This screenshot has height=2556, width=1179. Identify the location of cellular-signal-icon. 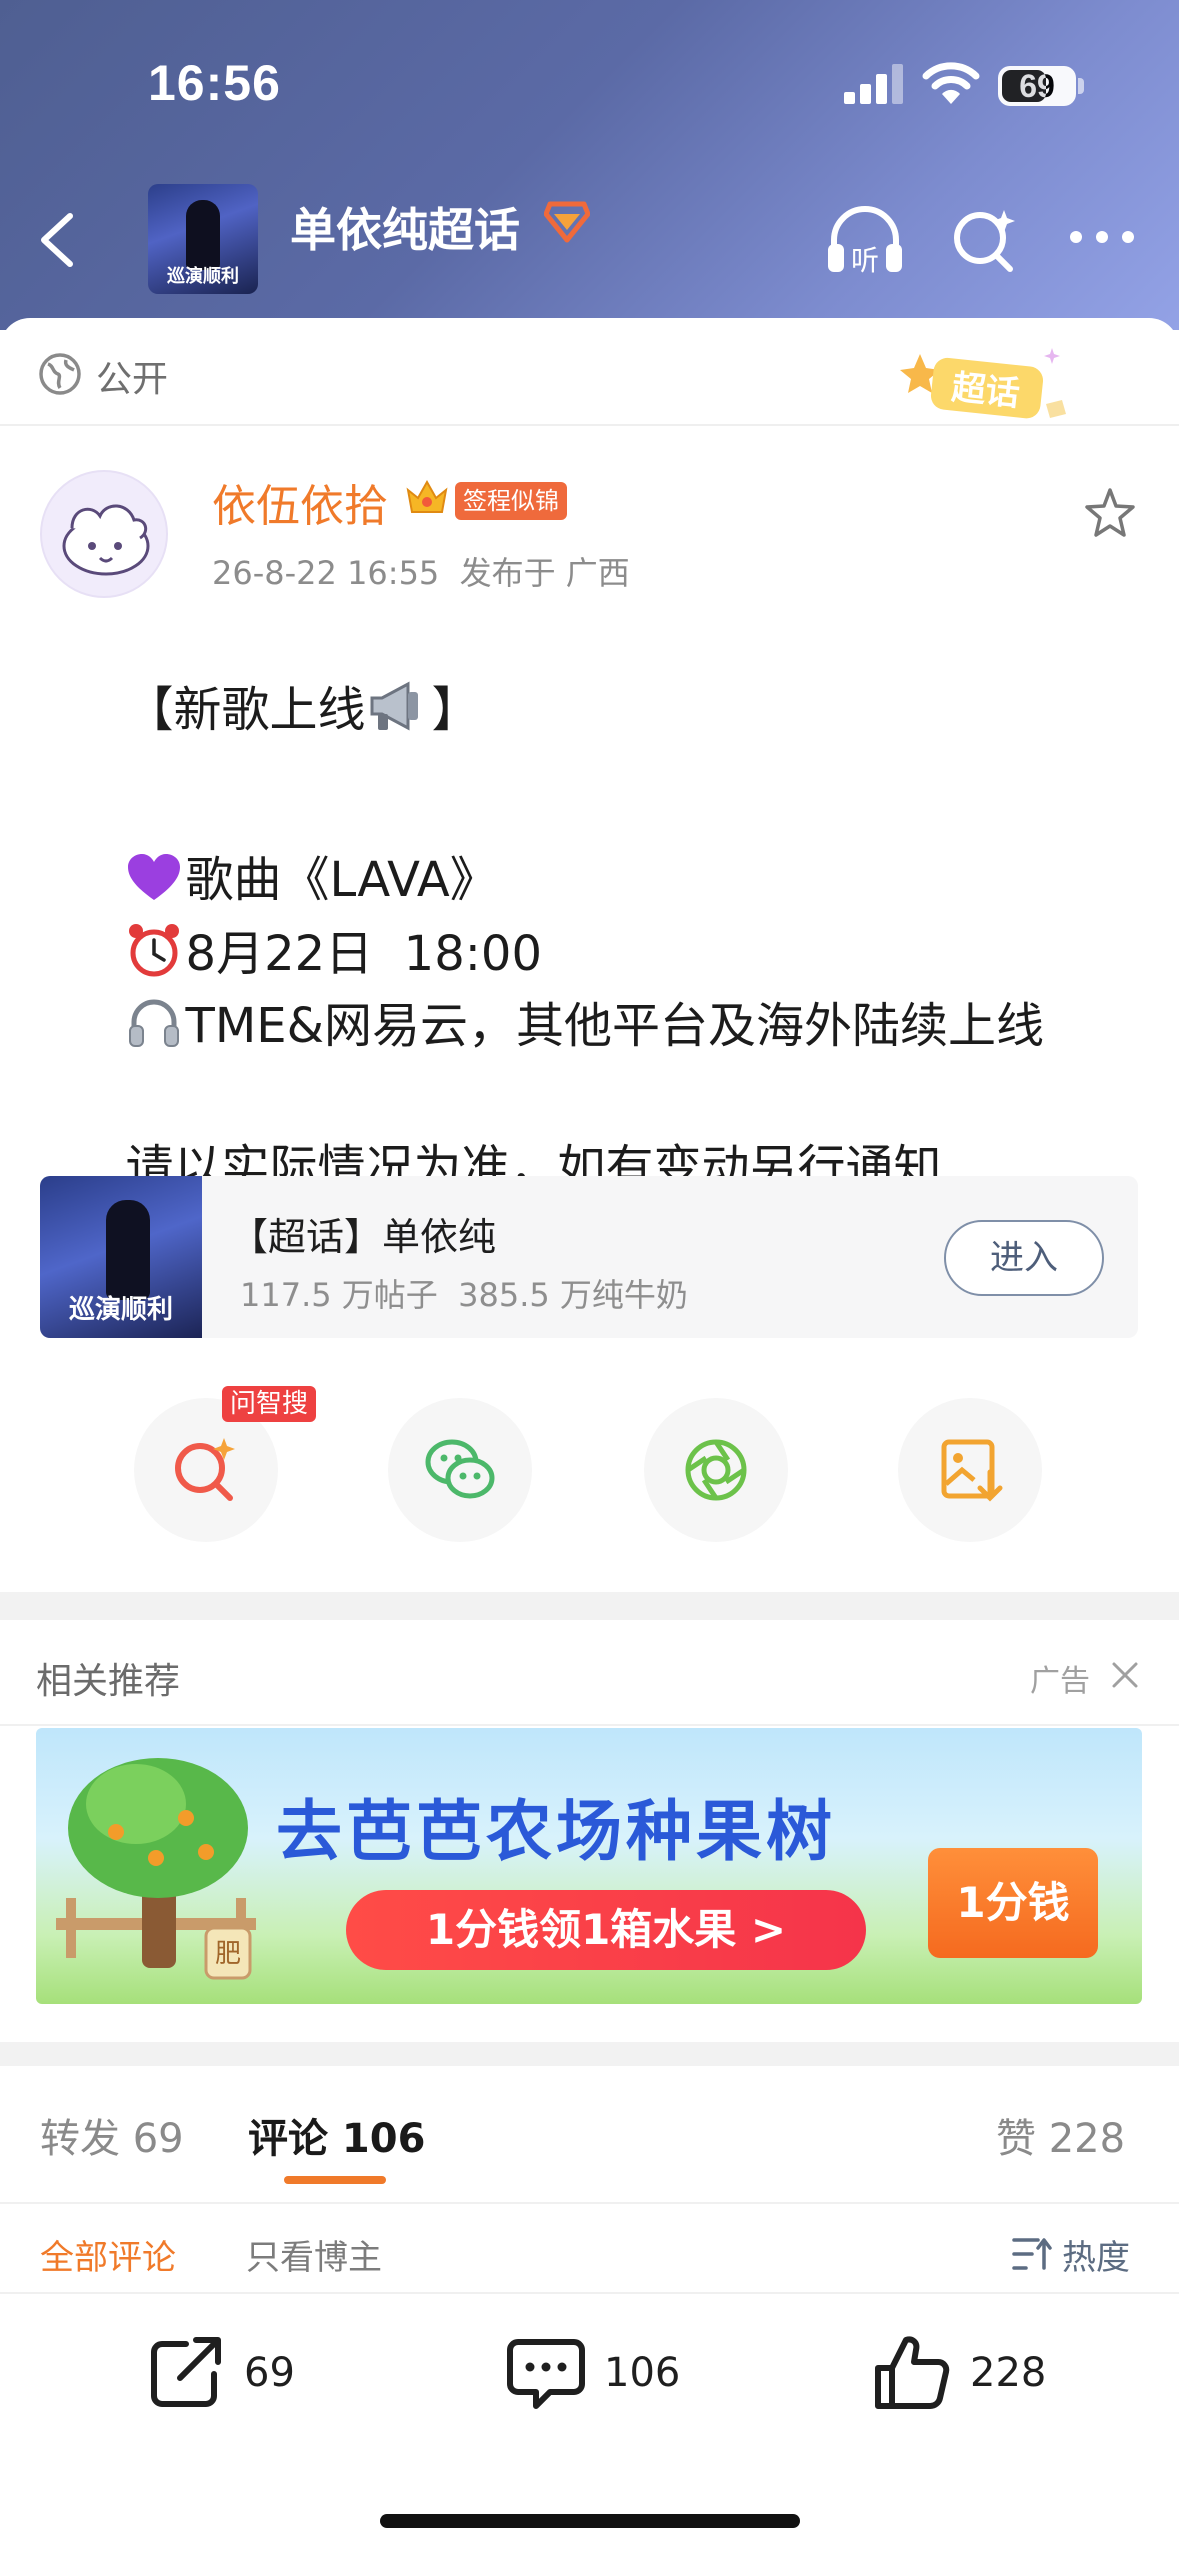
(873, 84).